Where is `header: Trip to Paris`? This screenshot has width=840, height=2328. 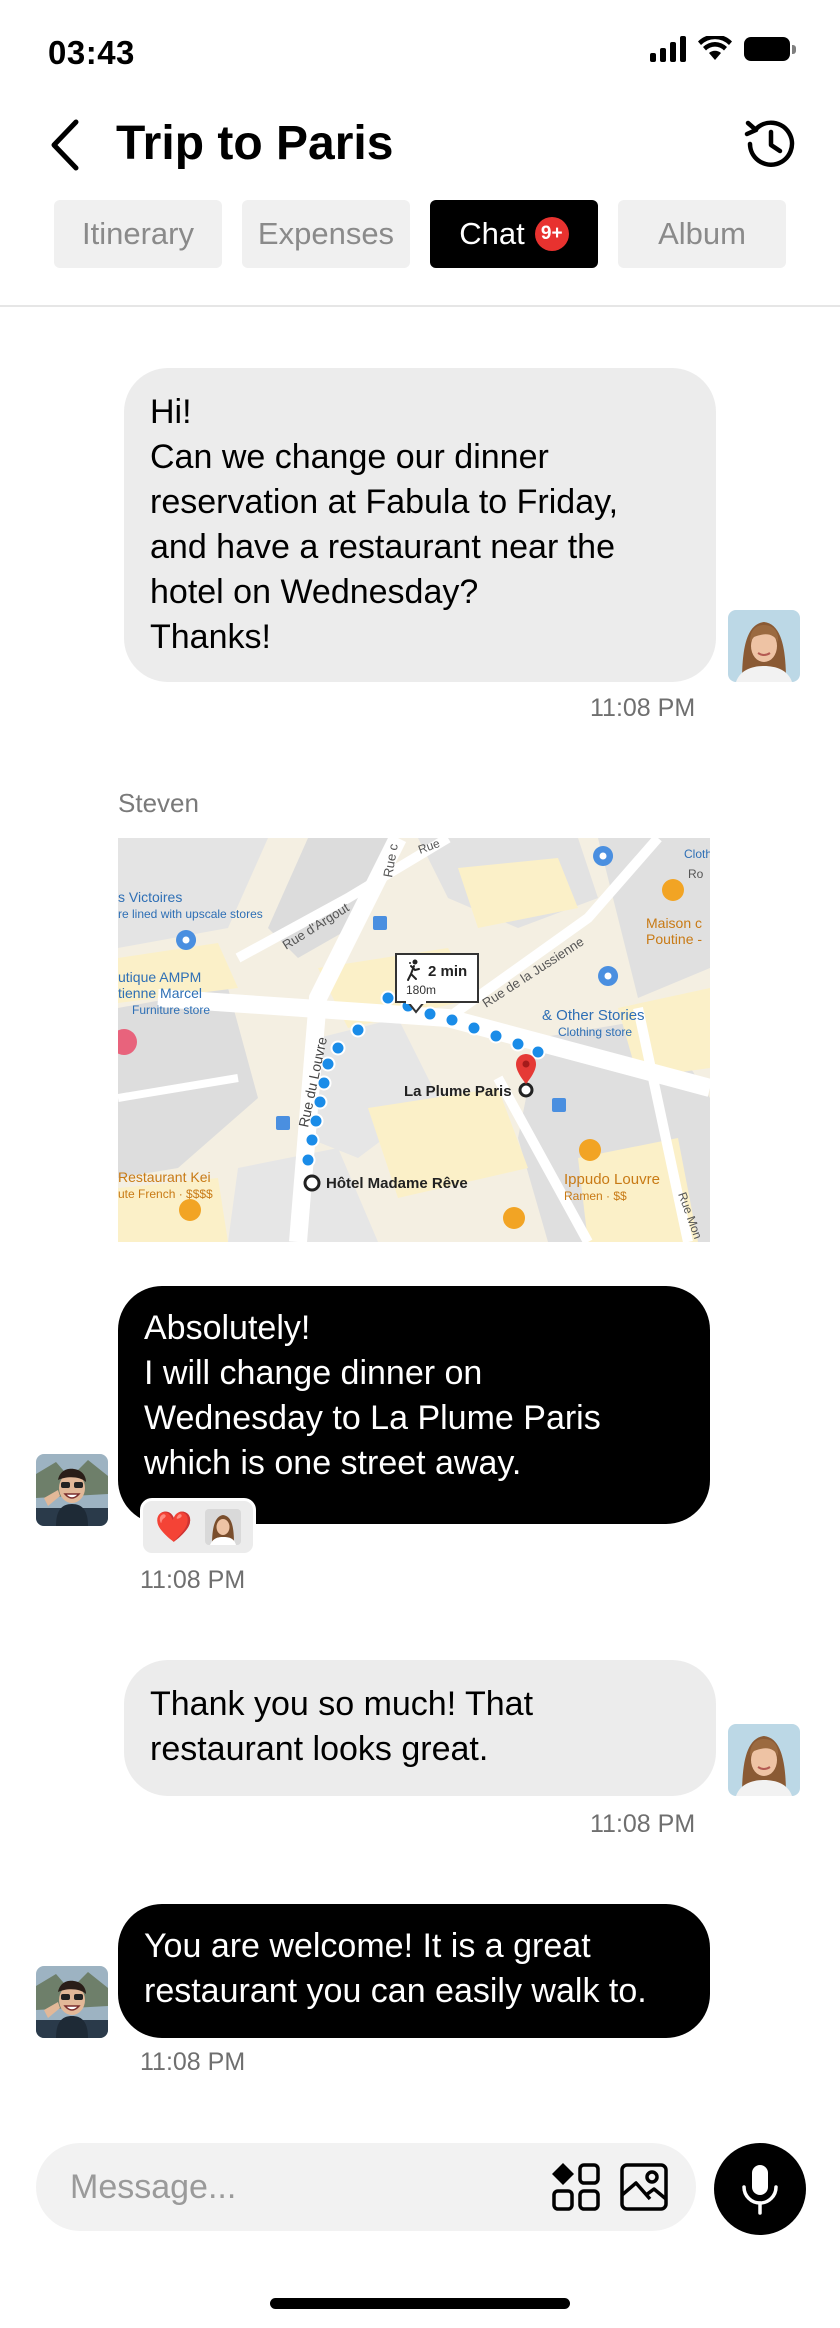 header: Trip to Paris is located at coordinates (420, 150).